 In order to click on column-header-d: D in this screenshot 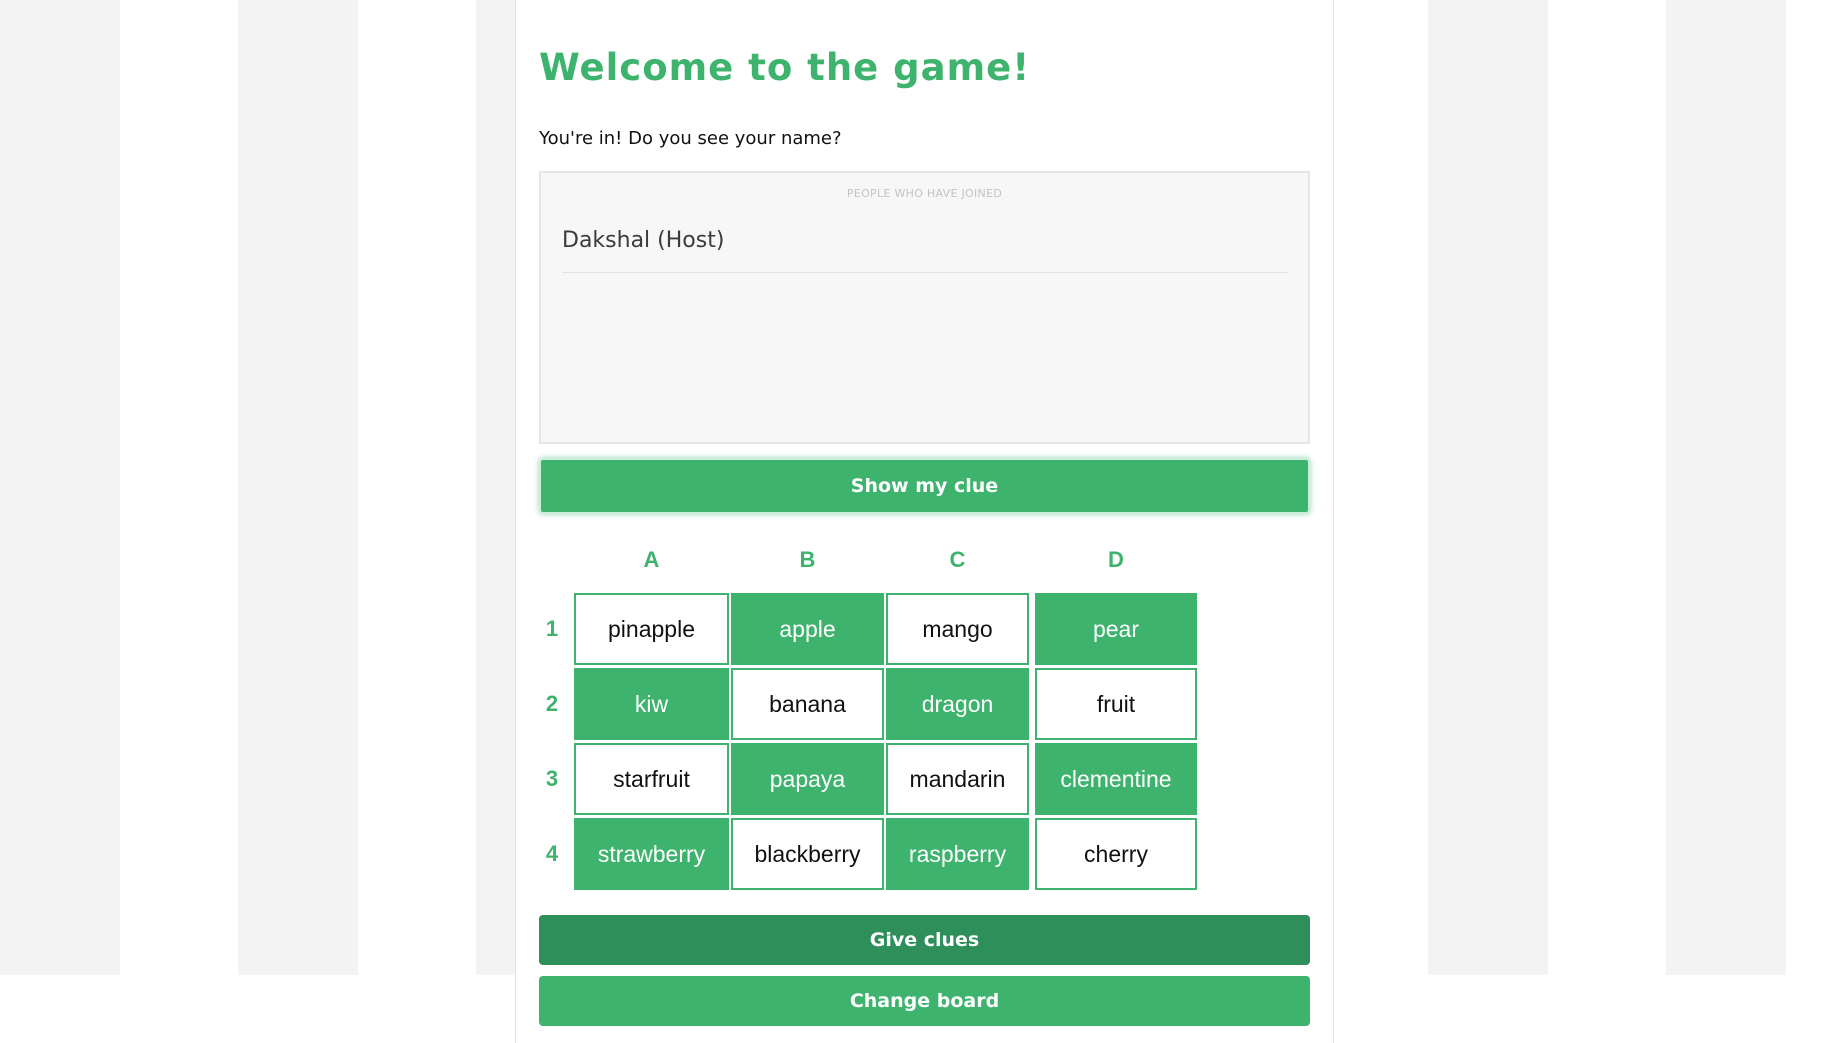, I will do `click(1116, 559)`.